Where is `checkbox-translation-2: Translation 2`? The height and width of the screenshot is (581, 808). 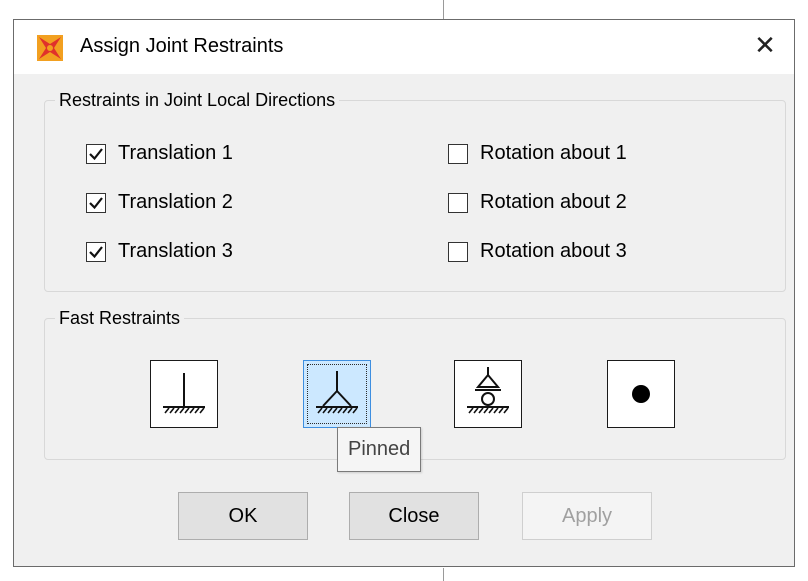 checkbox-translation-2: Translation 2 is located at coordinates (159, 202).